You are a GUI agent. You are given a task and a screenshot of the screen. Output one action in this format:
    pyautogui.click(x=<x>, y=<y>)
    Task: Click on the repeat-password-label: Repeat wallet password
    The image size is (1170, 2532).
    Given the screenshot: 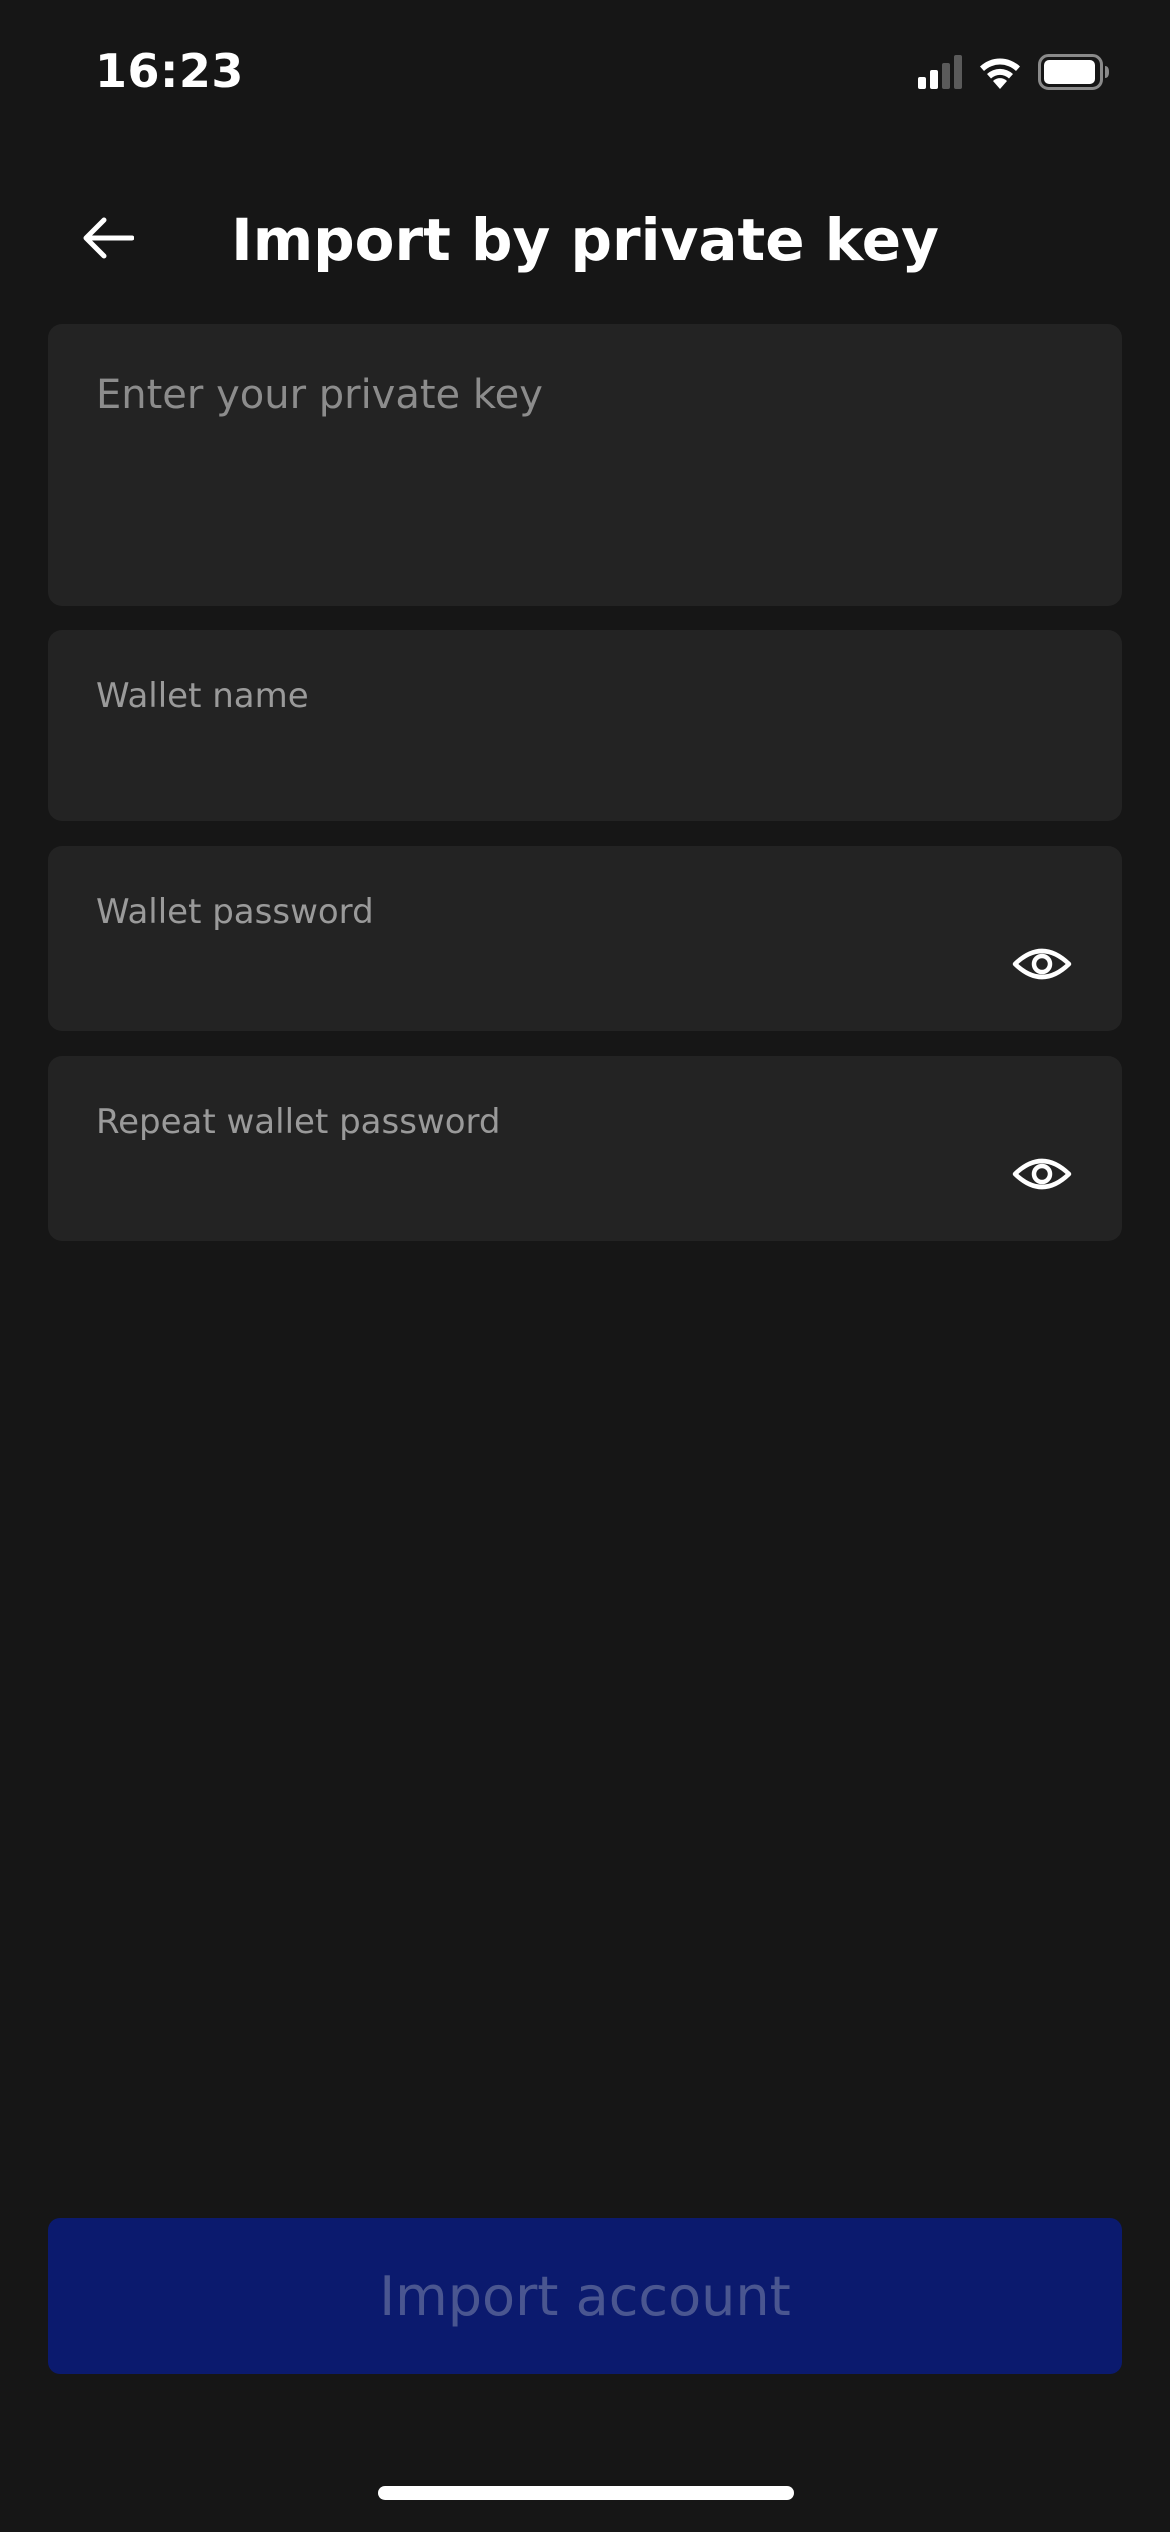 What is the action you would take?
    pyautogui.click(x=298, y=1122)
    